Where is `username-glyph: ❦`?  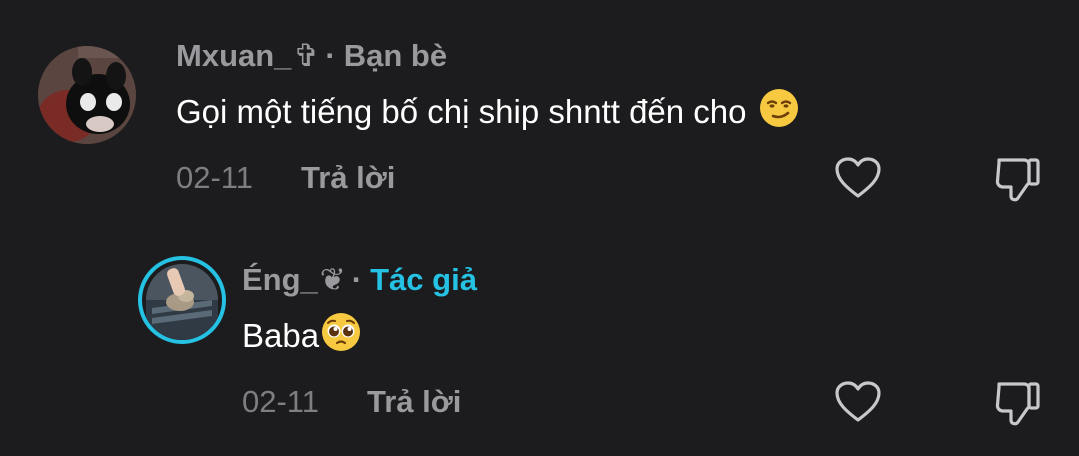
username-glyph: ❦ is located at coordinates (332, 279).